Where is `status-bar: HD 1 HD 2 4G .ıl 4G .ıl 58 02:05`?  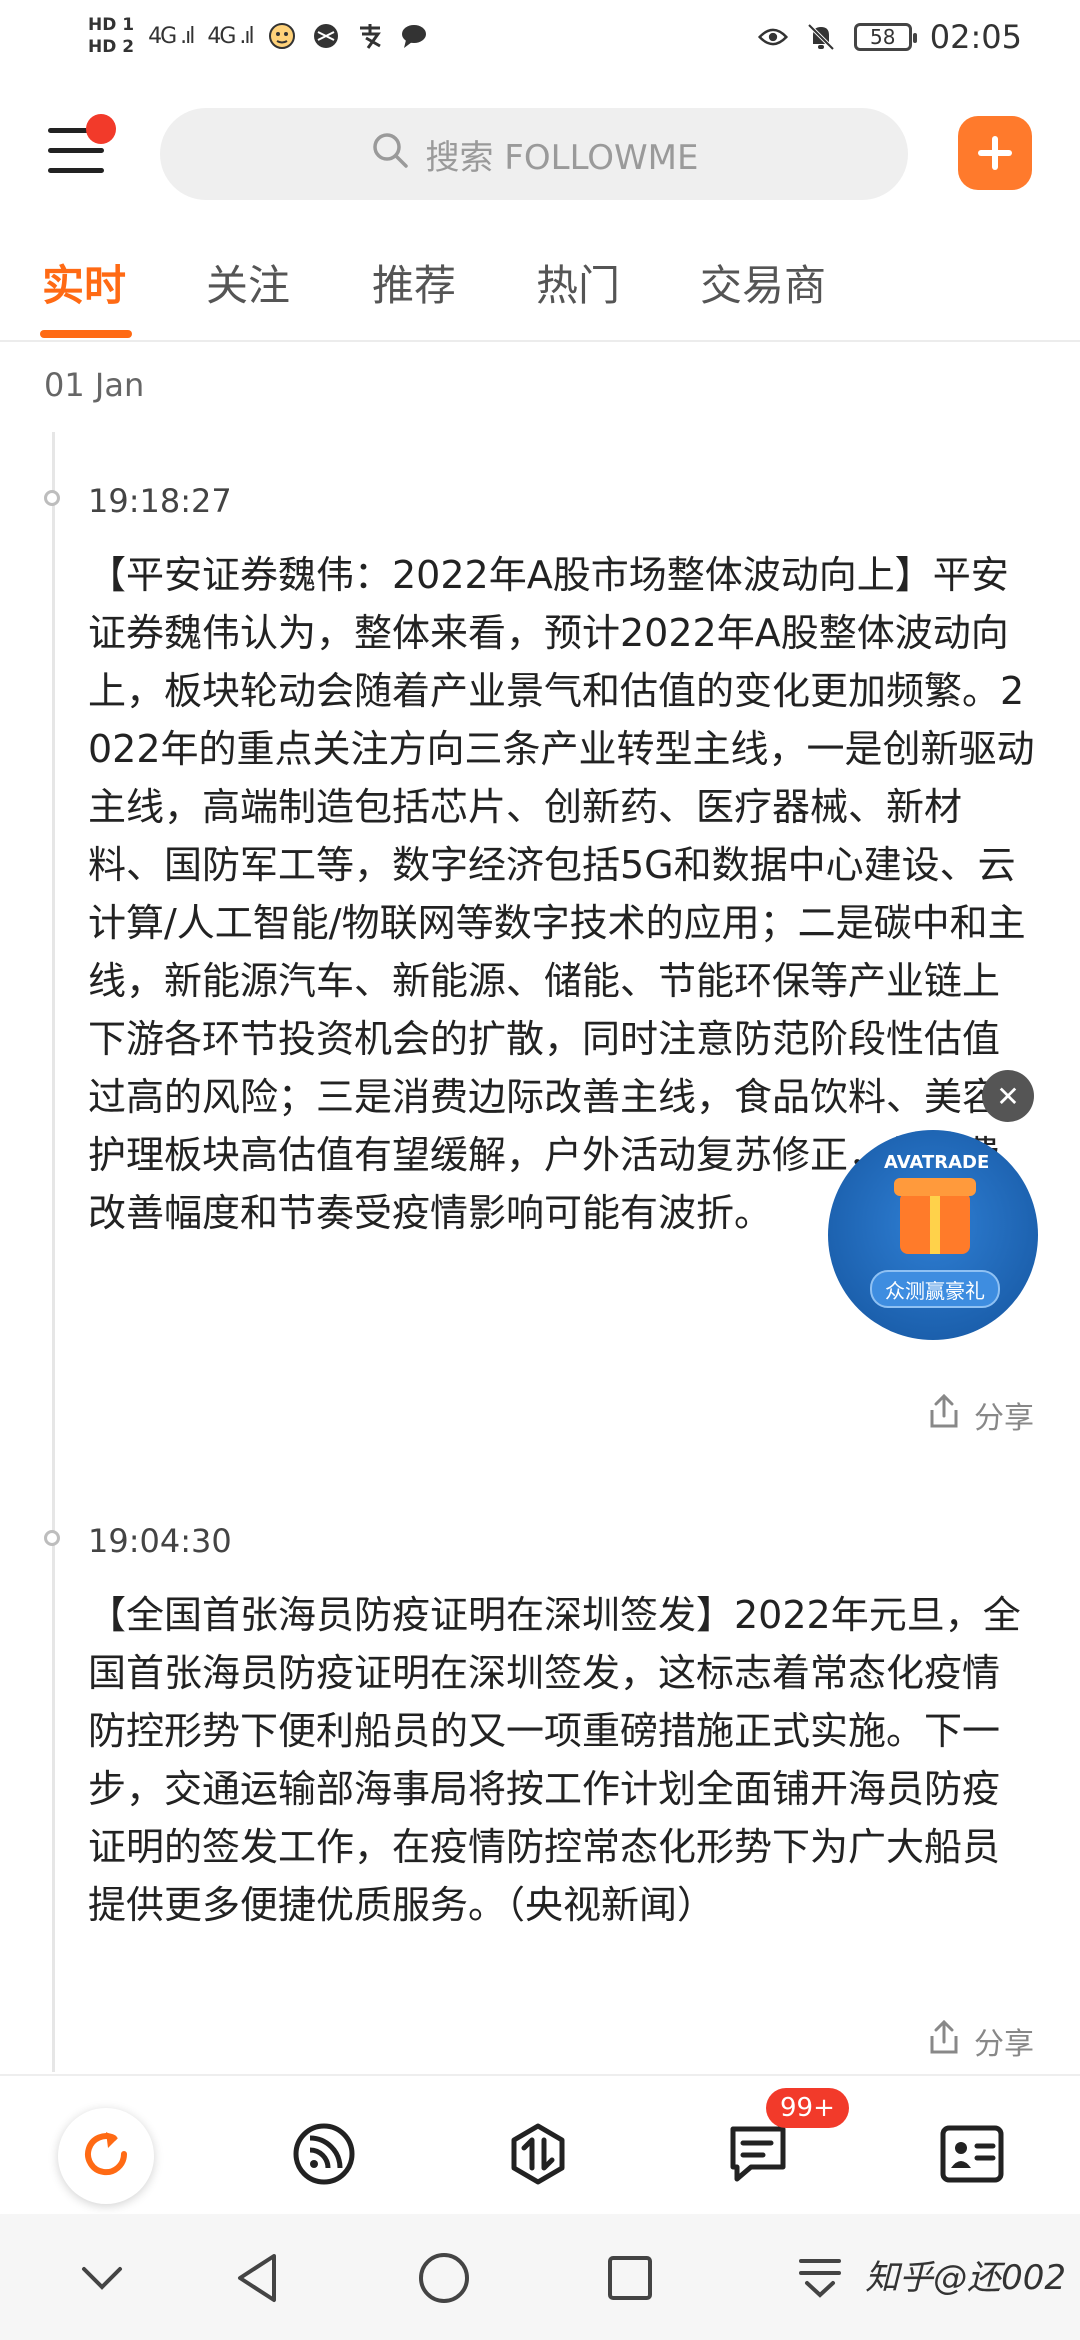 status-bar: HD 1 HD 2 4G .ıl 4G .ıl 58 02:05 is located at coordinates (540, 41).